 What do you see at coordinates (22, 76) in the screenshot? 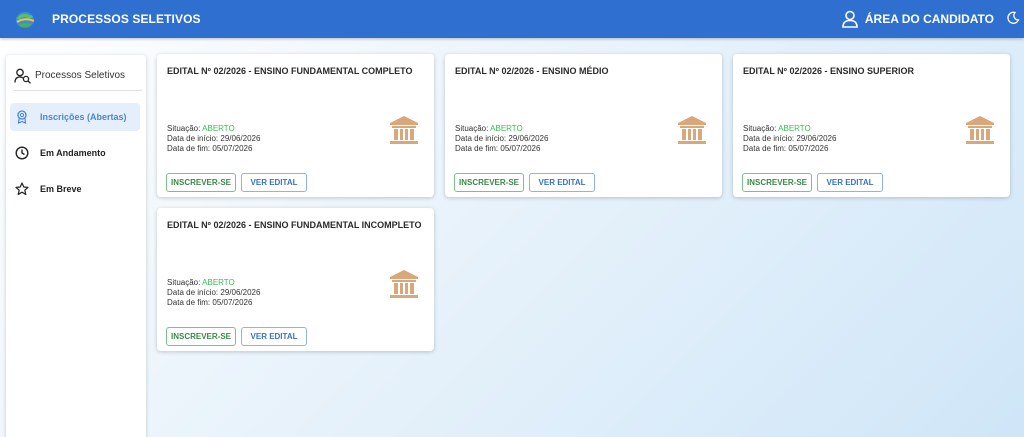
I see `user-search-icon` at bounding box center [22, 76].